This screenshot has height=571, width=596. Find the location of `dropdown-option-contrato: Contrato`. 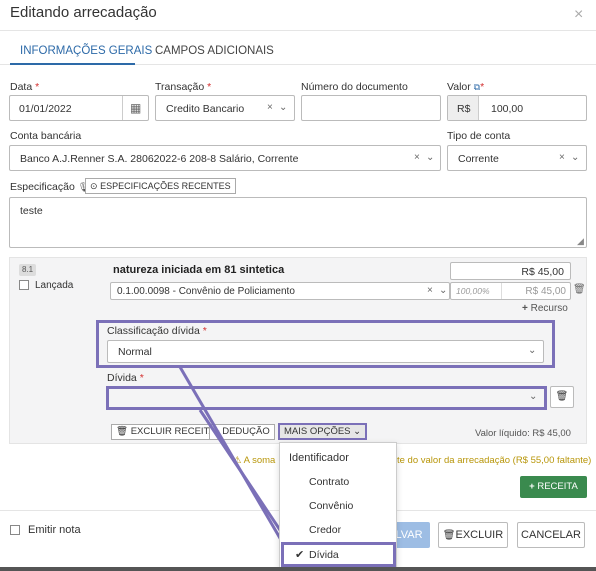

dropdown-option-contrato: Contrato is located at coordinates (329, 482).